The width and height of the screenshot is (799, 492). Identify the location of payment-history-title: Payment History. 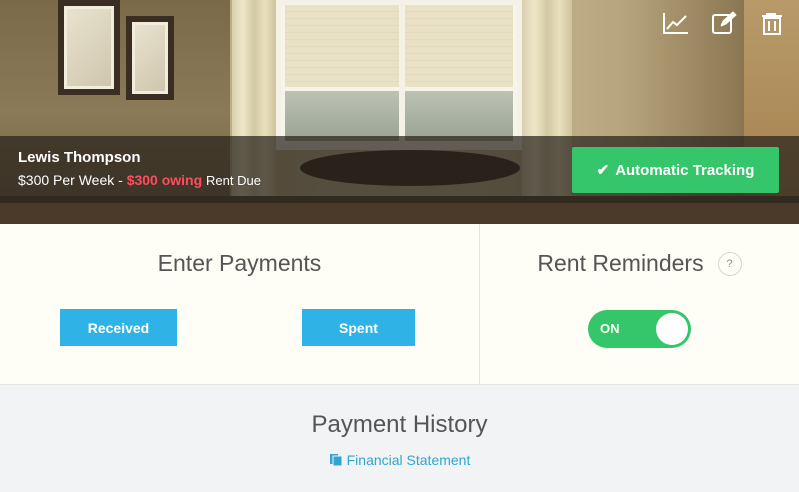
(399, 424).